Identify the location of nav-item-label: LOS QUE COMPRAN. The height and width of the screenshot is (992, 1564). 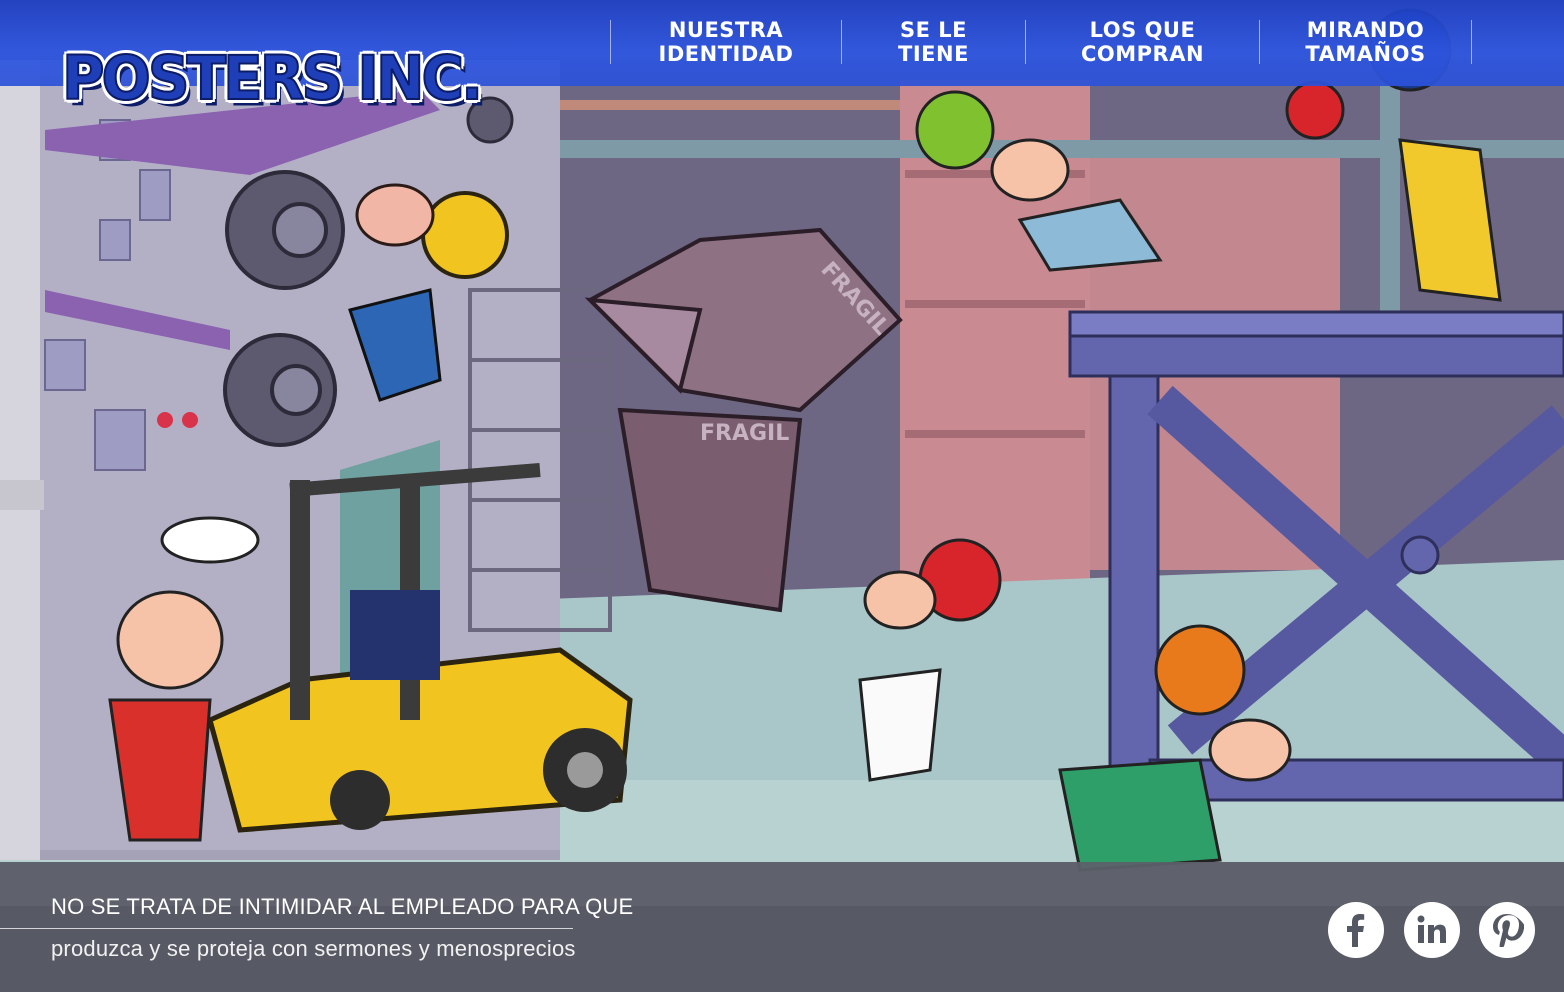
(1142, 42).